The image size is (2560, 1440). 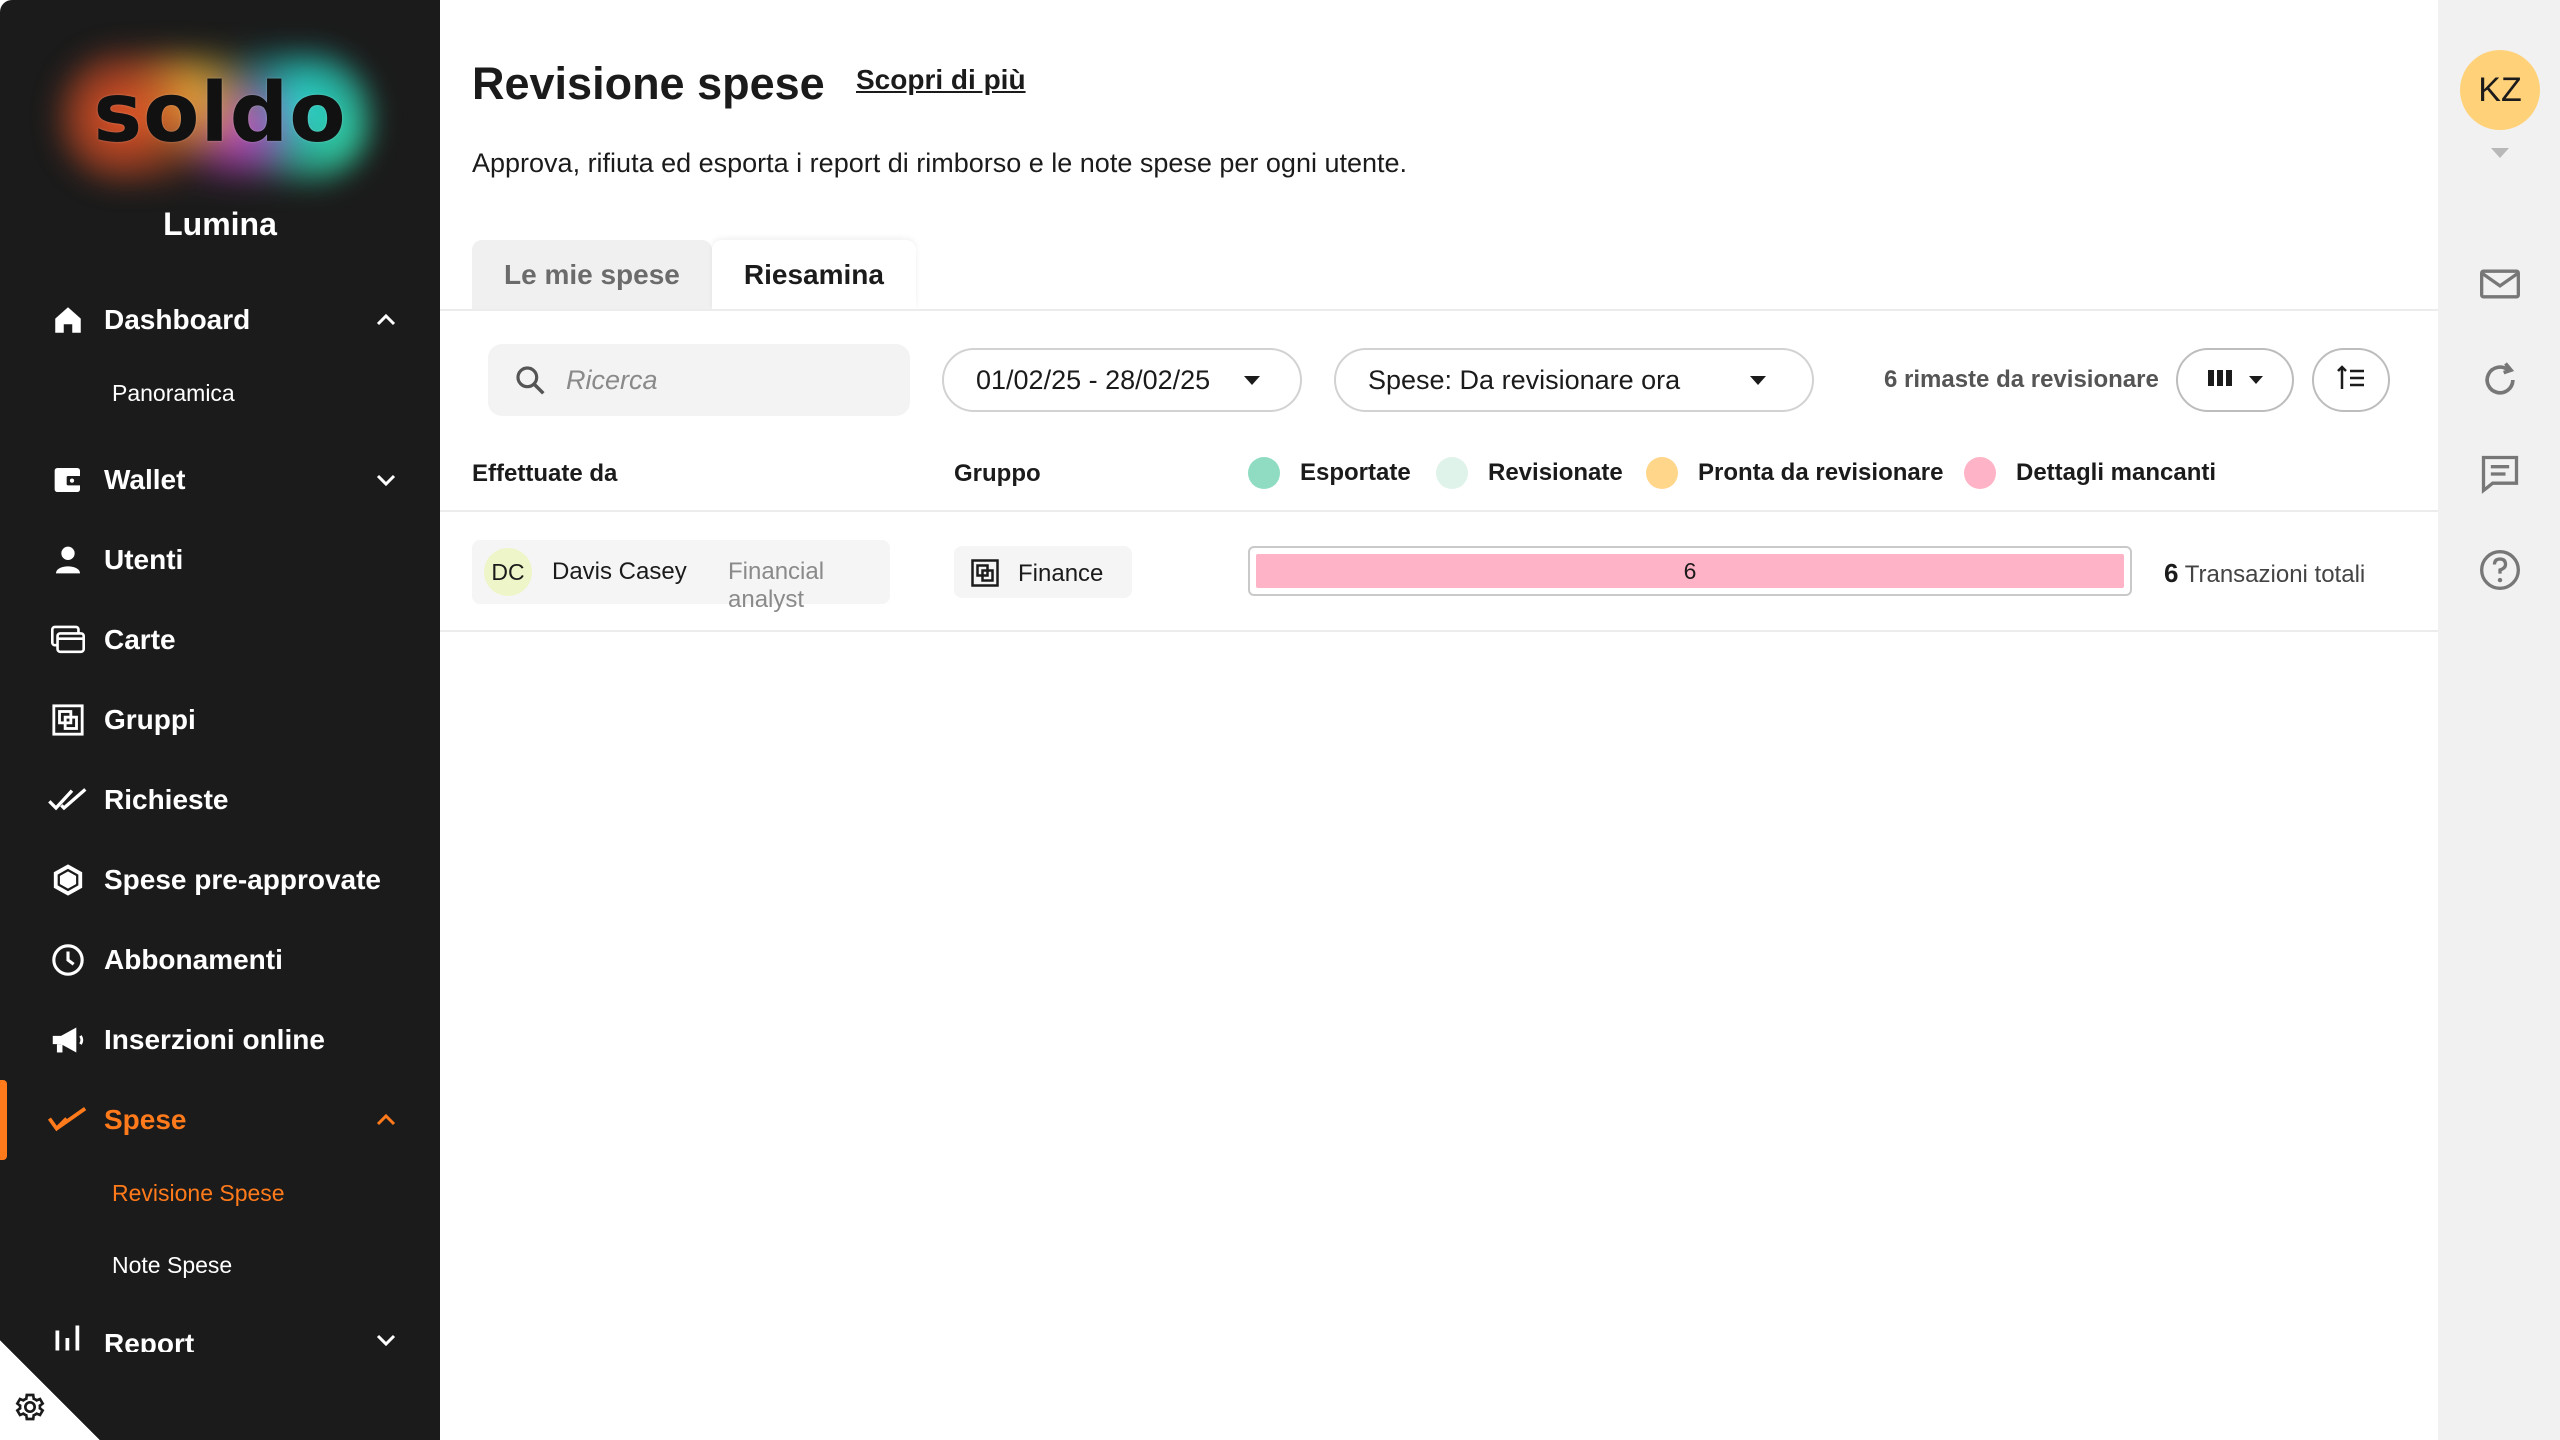 I want to click on sidebar-item-dashboard: Dashboard, so click(x=220, y=320).